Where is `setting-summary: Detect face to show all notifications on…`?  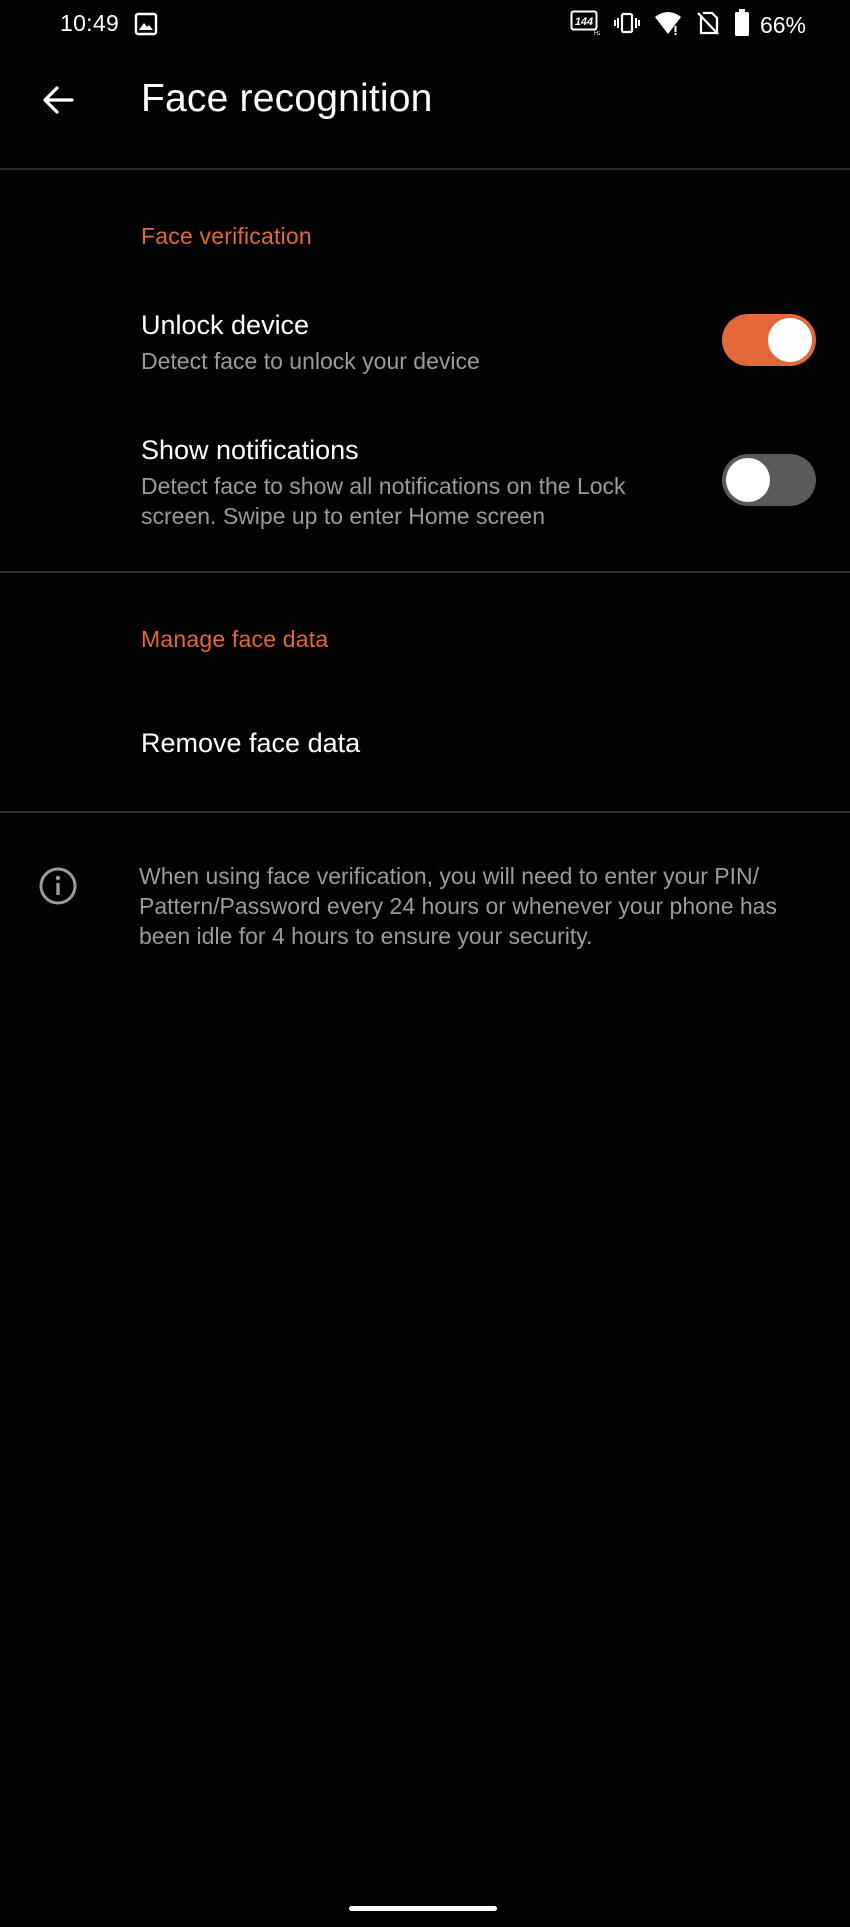
setting-summary: Detect face to show all notifications on… is located at coordinates (383, 501).